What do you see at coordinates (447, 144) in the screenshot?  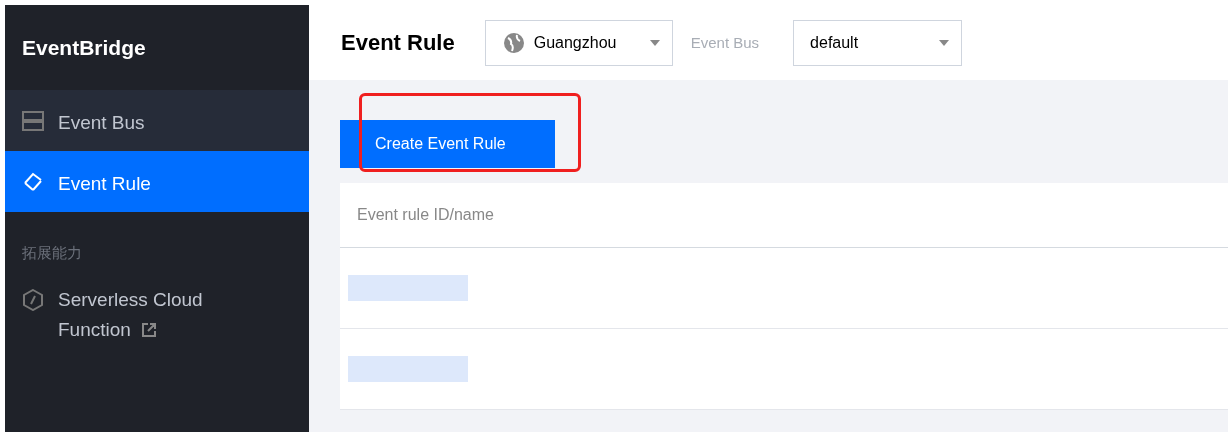 I see `create-button: Create Event Rule` at bounding box center [447, 144].